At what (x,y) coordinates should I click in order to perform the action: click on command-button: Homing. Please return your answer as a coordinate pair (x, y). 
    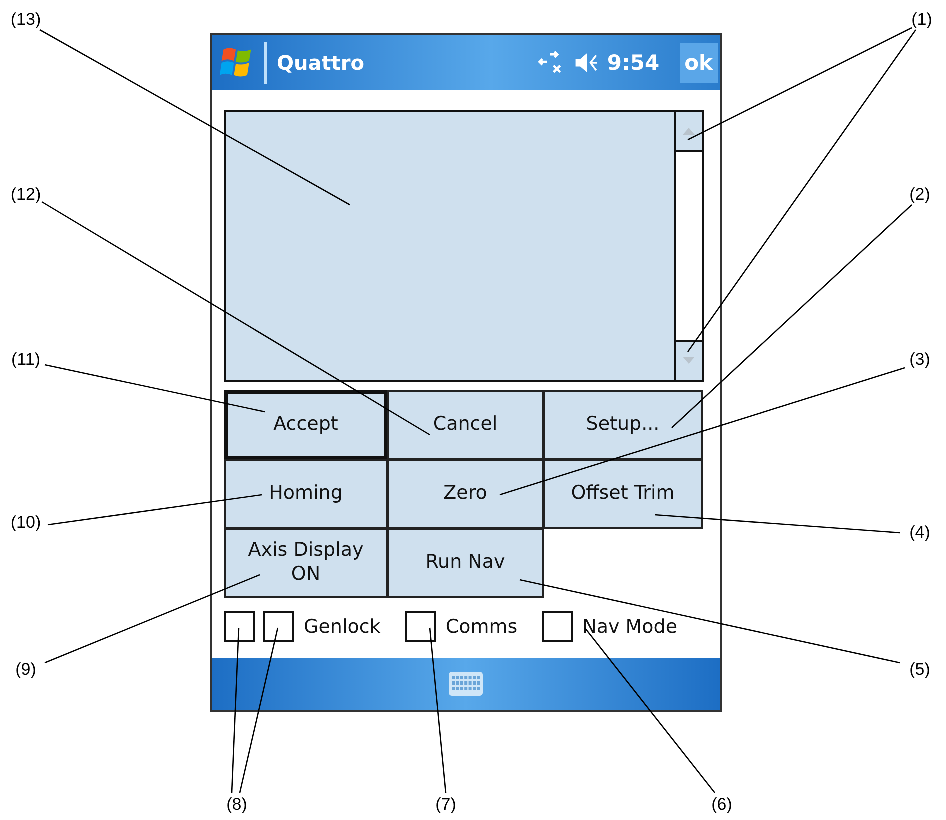
    Looking at the image, I should click on (306, 494).